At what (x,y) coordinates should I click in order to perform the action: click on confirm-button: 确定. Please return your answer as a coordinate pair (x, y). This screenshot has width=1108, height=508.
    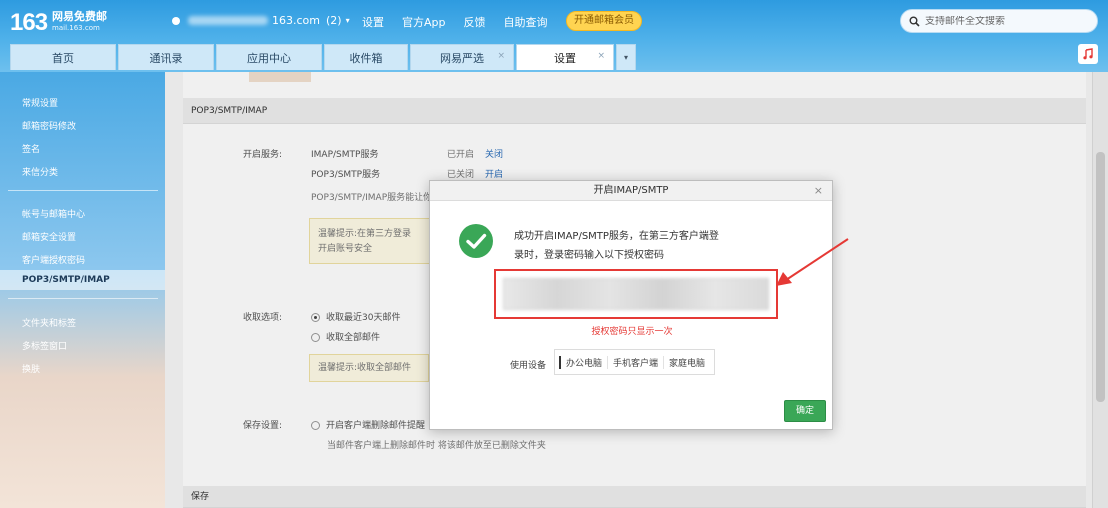
    Looking at the image, I should click on (805, 411).